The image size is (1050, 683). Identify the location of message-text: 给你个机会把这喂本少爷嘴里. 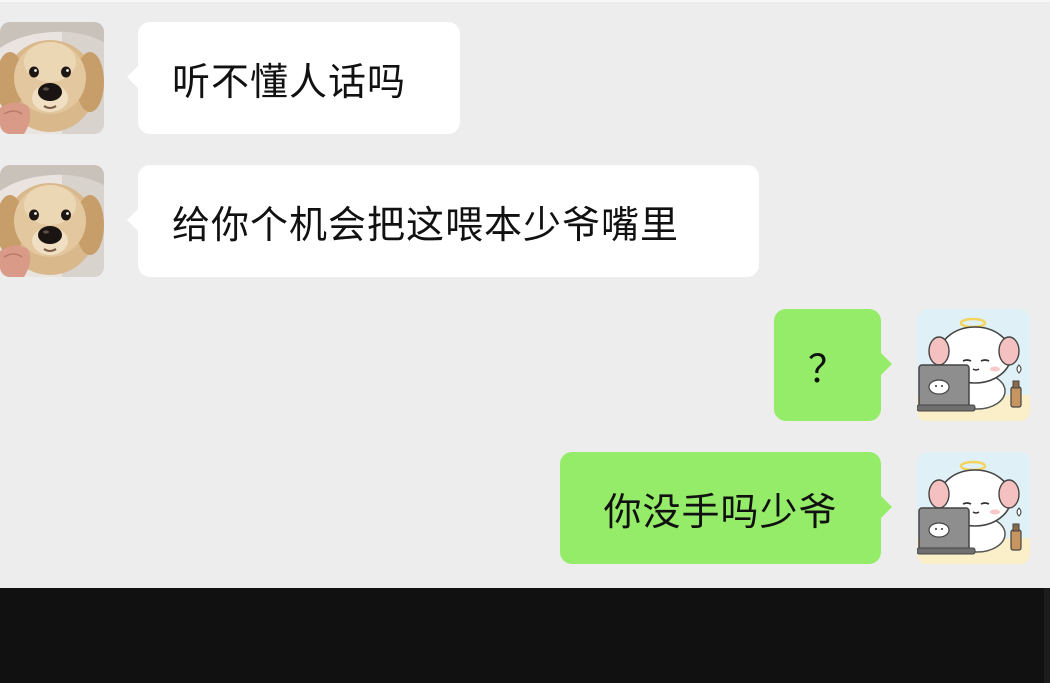
(426, 224).